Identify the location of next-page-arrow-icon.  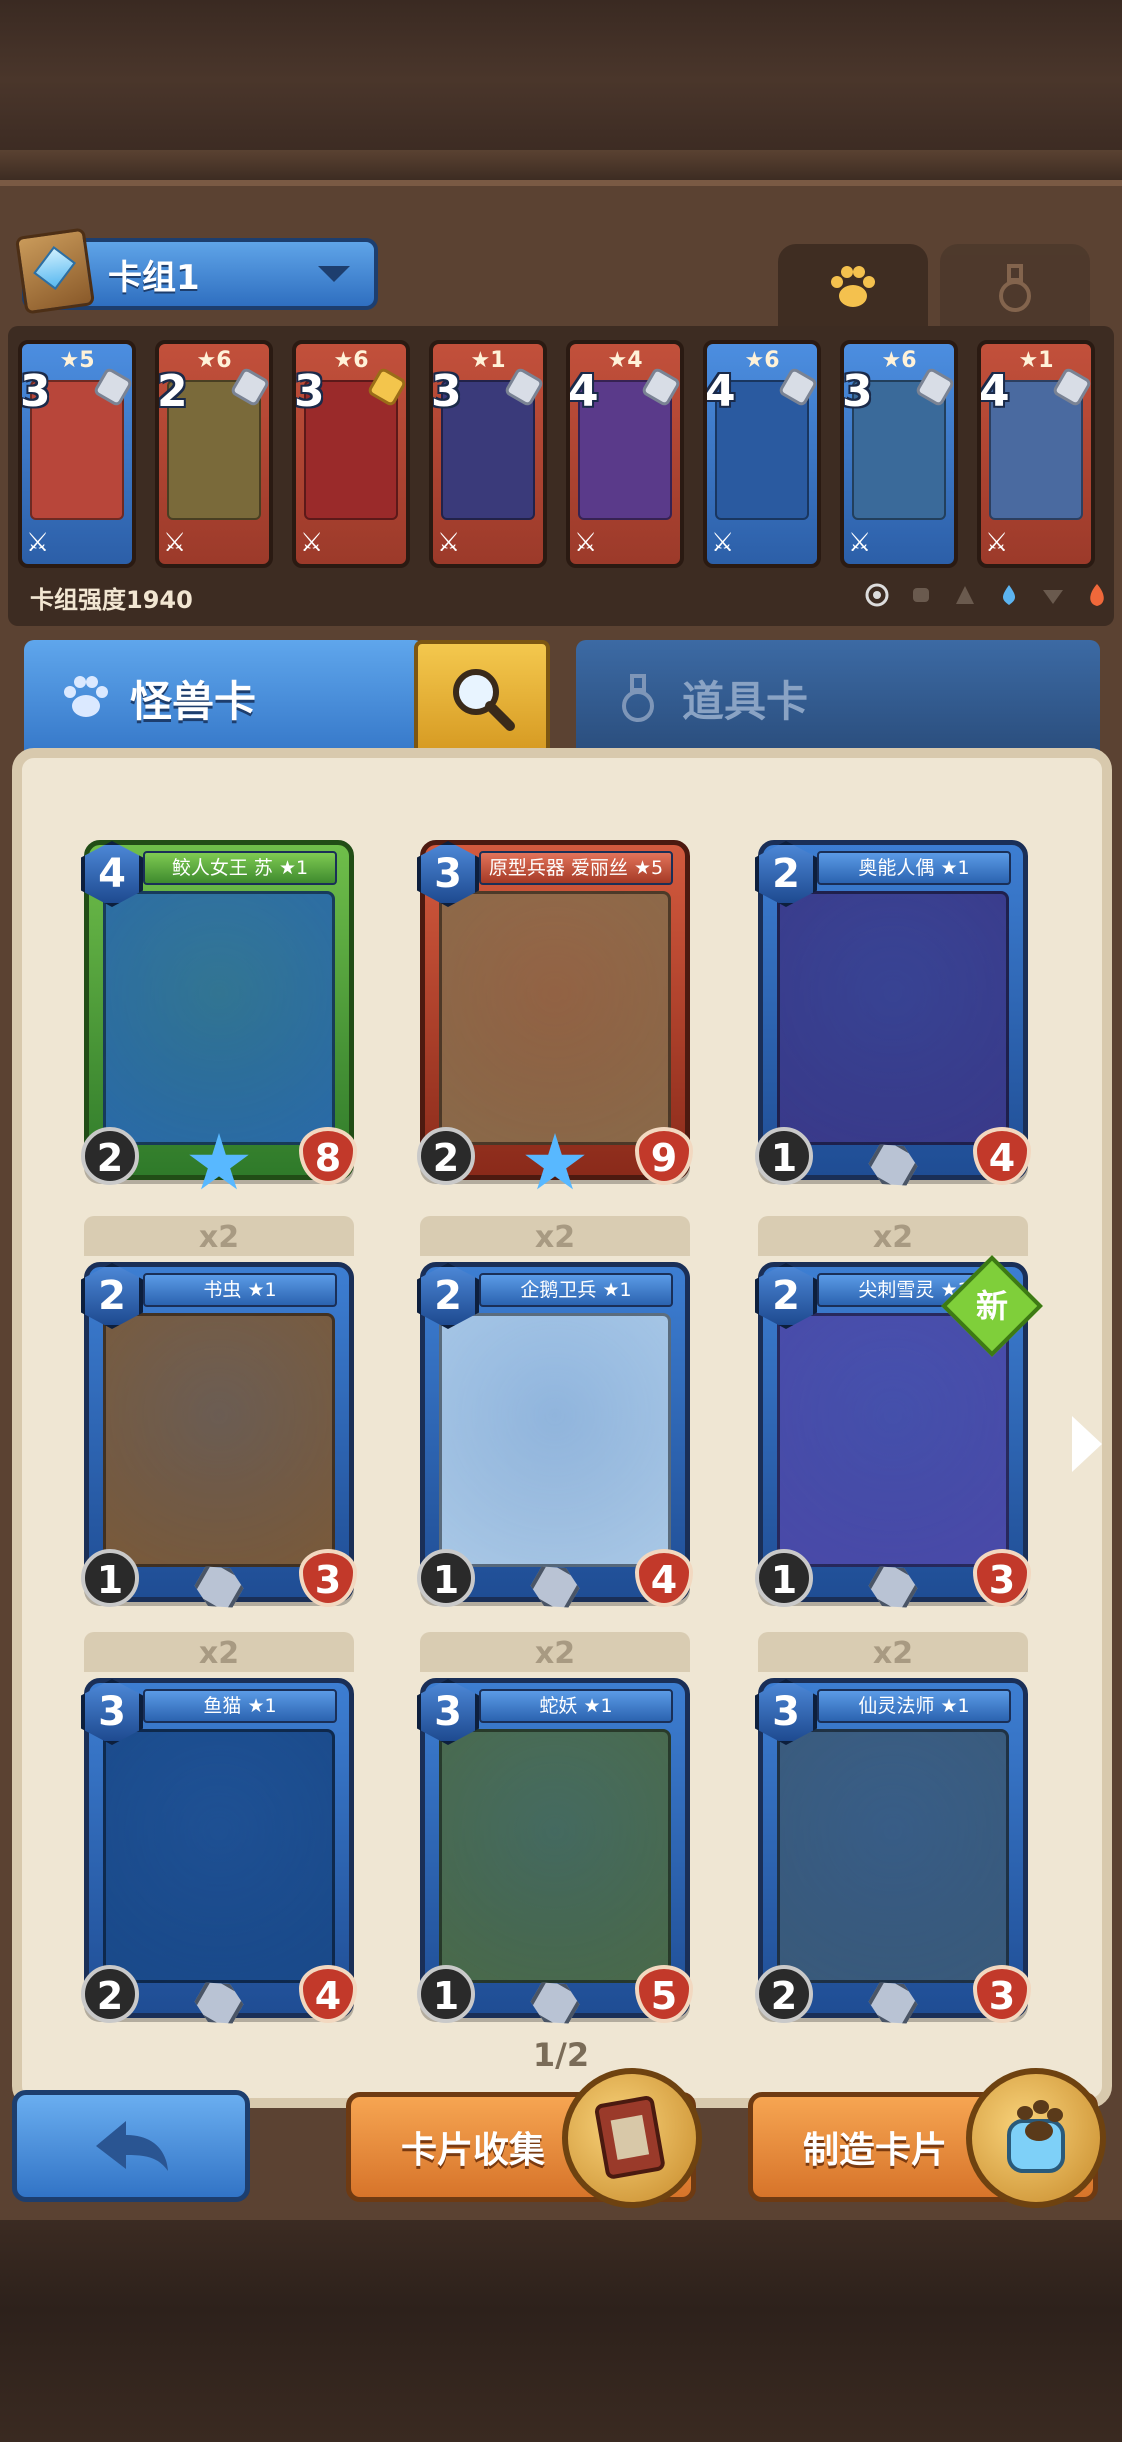
(1087, 1444).